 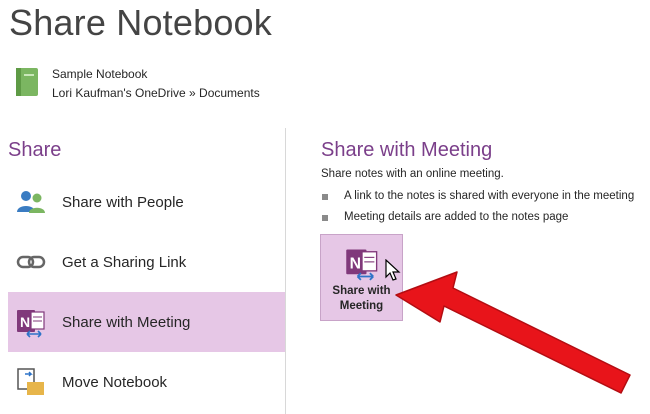 What do you see at coordinates (140, 22) in the screenshot?
I see `page-title: Share Notebook` at bounding box center [140, 22].